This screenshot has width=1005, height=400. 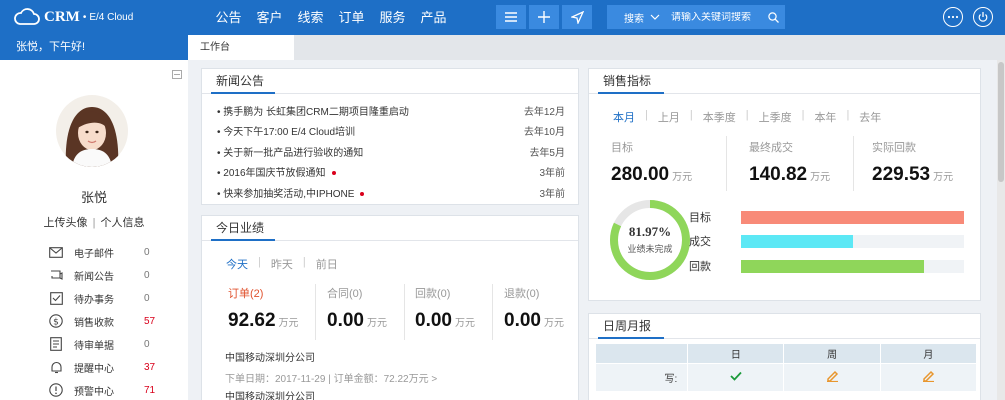 What do you see at coordinates (639, 17) in the screenshot?
I see `search-scope-dropdown: 搜索` at bounding box center [639, 17].